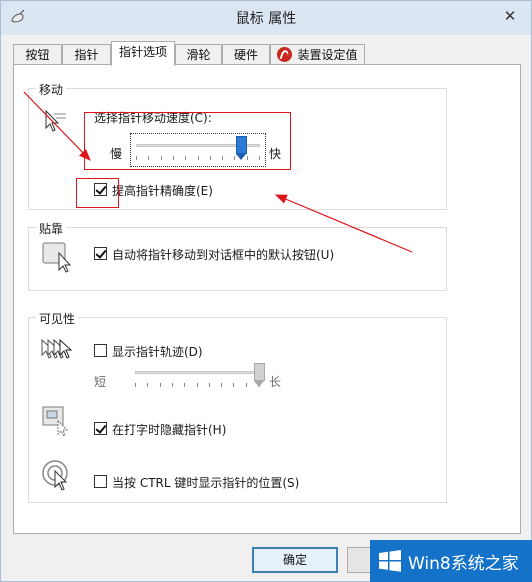  Describe the element at coordinates (57, 348) in the screenshot. I see `pointer-trails-icon` at that location.